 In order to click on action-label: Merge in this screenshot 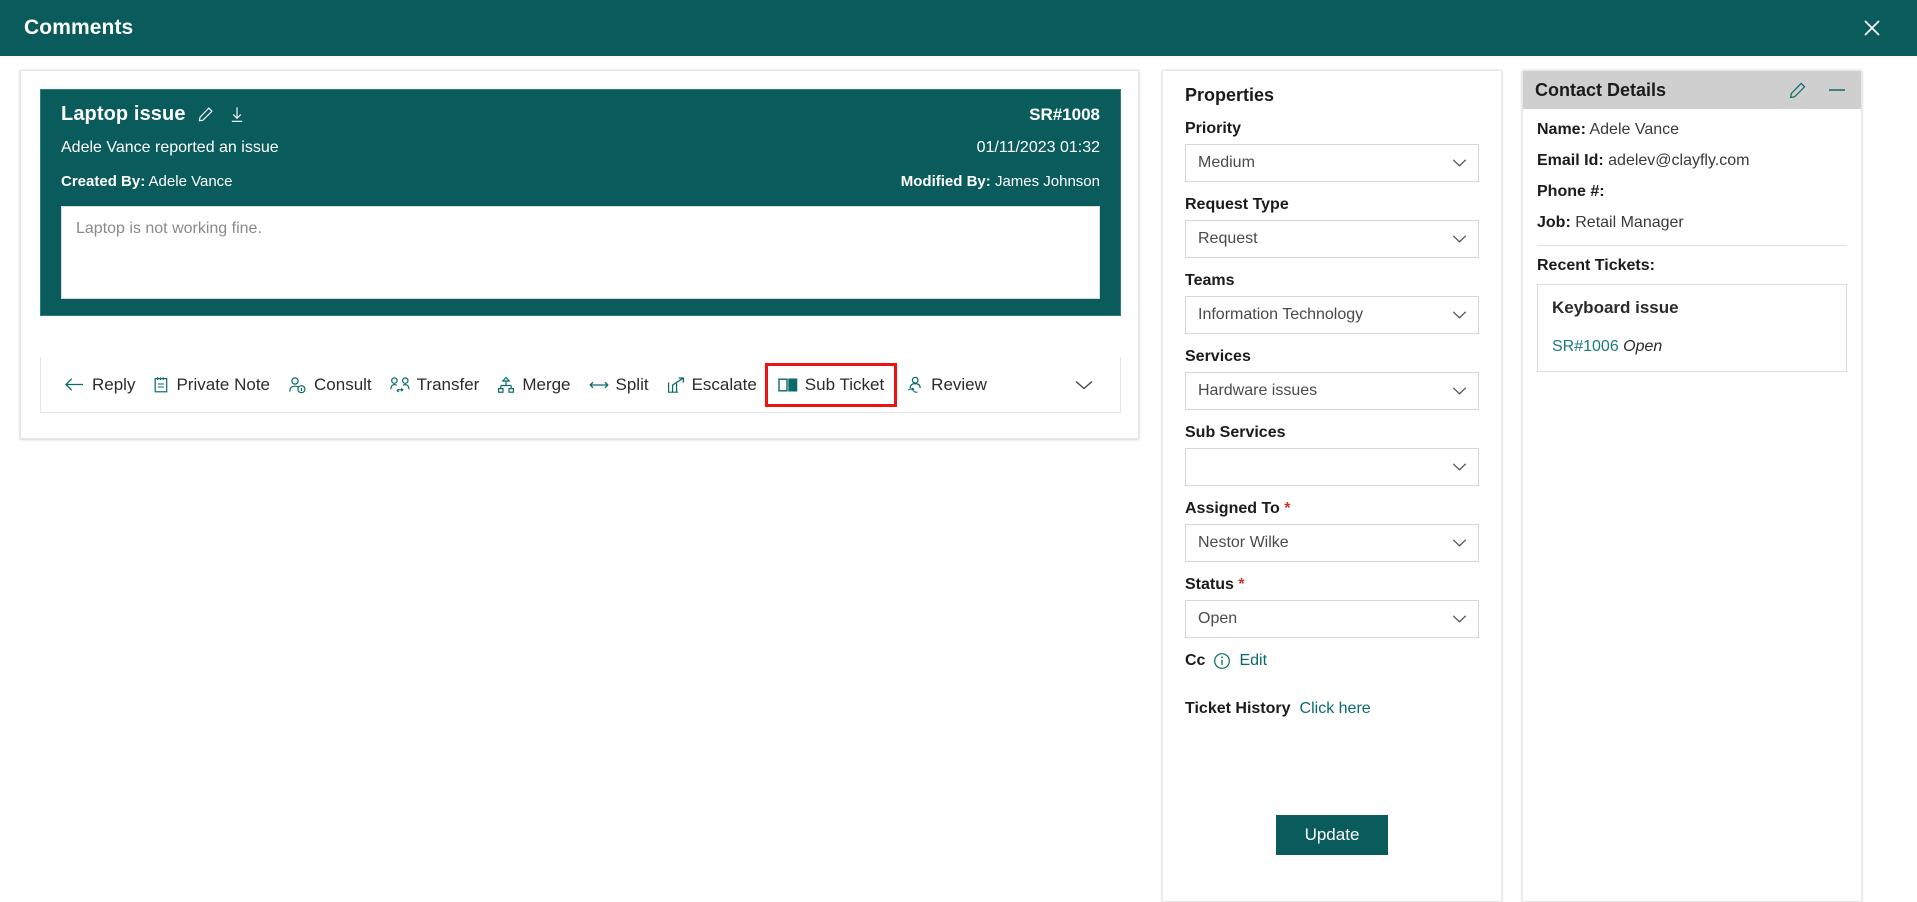, I will do `click(546, 384)`.